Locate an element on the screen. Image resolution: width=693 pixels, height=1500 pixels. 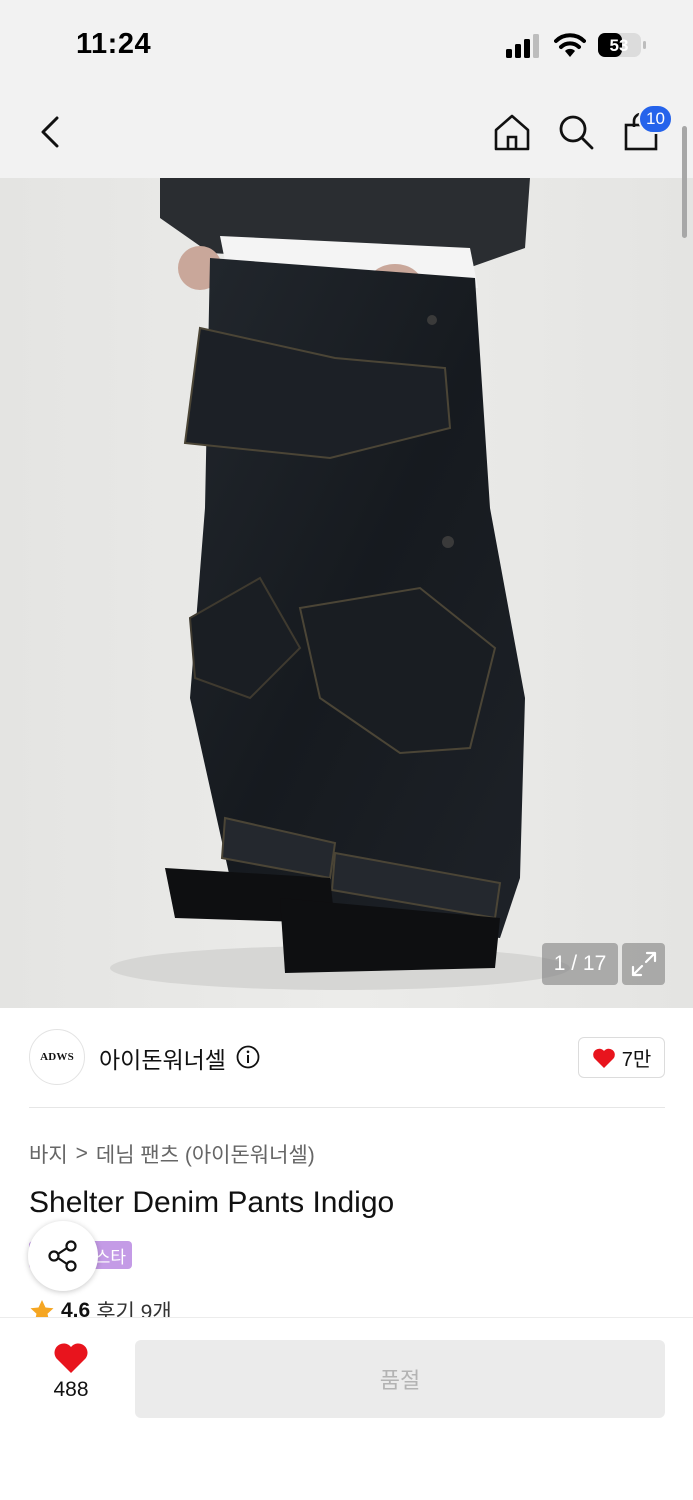
search-icon is located at coordinates (576, 132).